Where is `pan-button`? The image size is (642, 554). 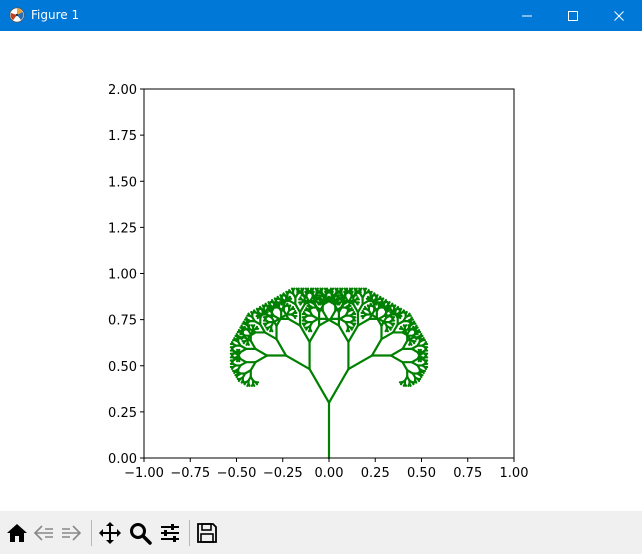 pan-button is located at coordinates (110, 533).